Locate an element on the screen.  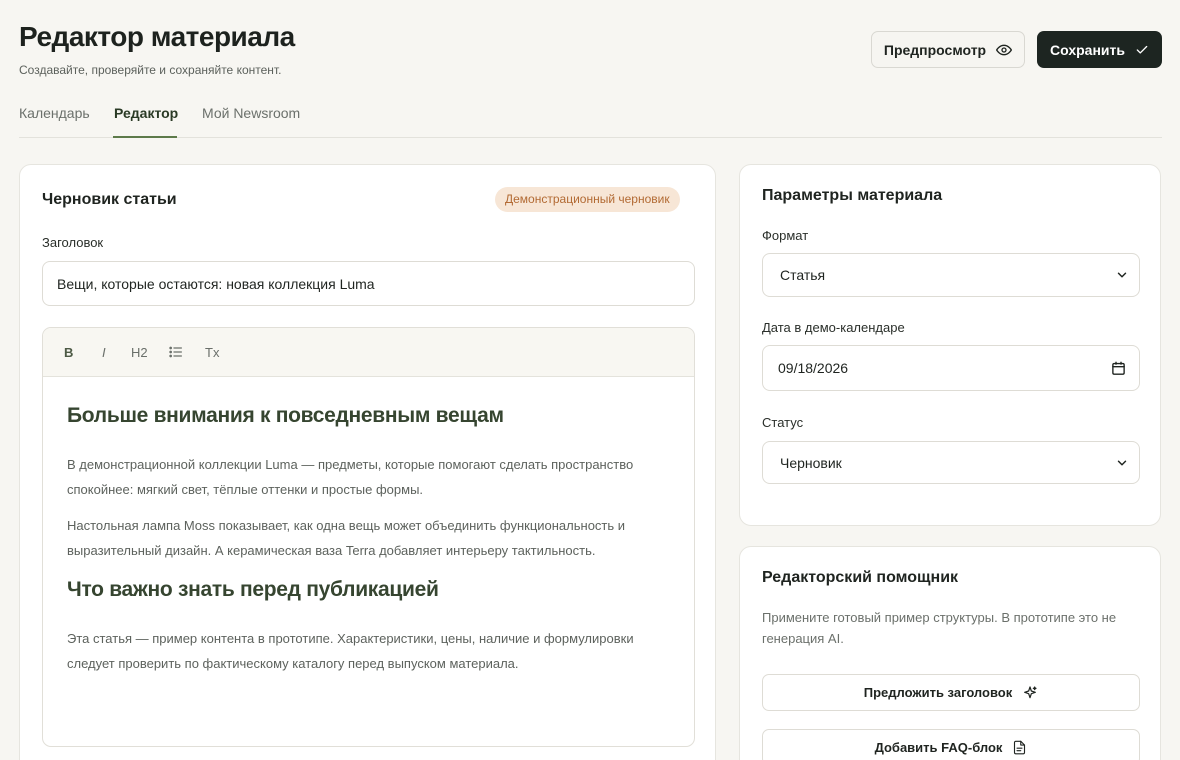
list-icon is located at coordinates (175, 352).